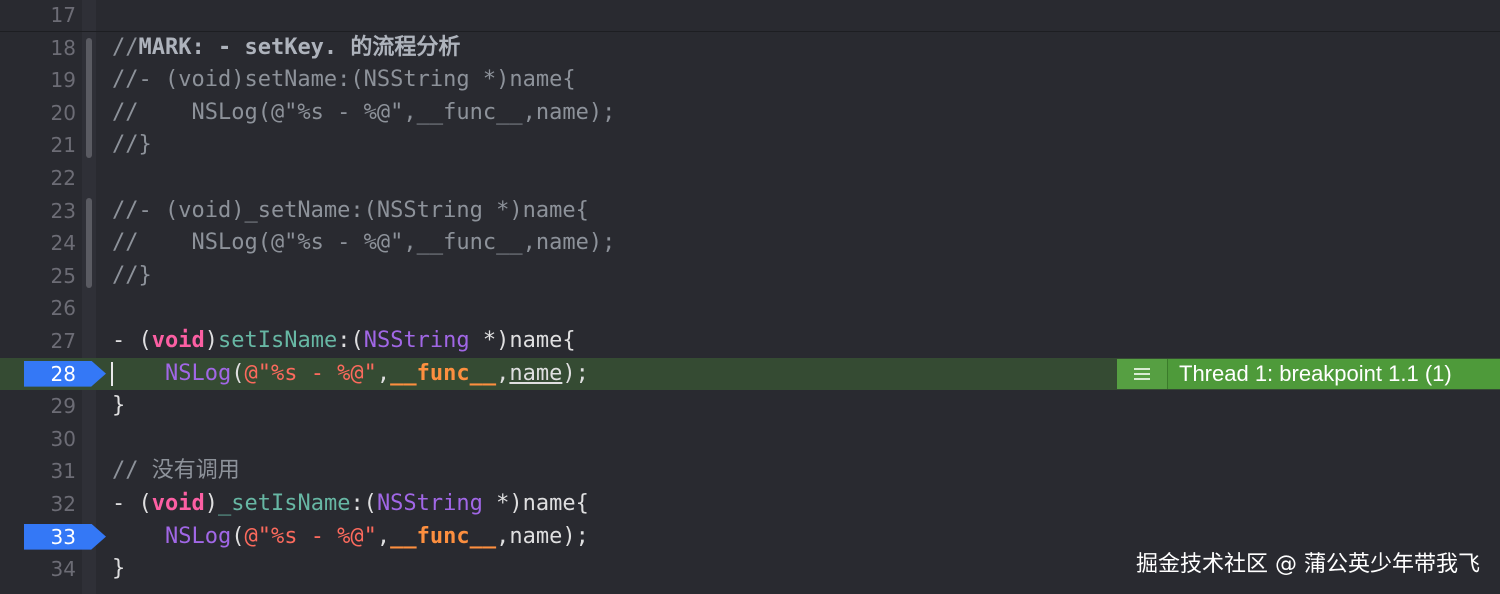 Image resolution: width=1500 pixels, height=594 pixels. What do you see at coordinates (63, 275) in the screenshot?
I see `line-number: 25` at bounding box center [63, 275].